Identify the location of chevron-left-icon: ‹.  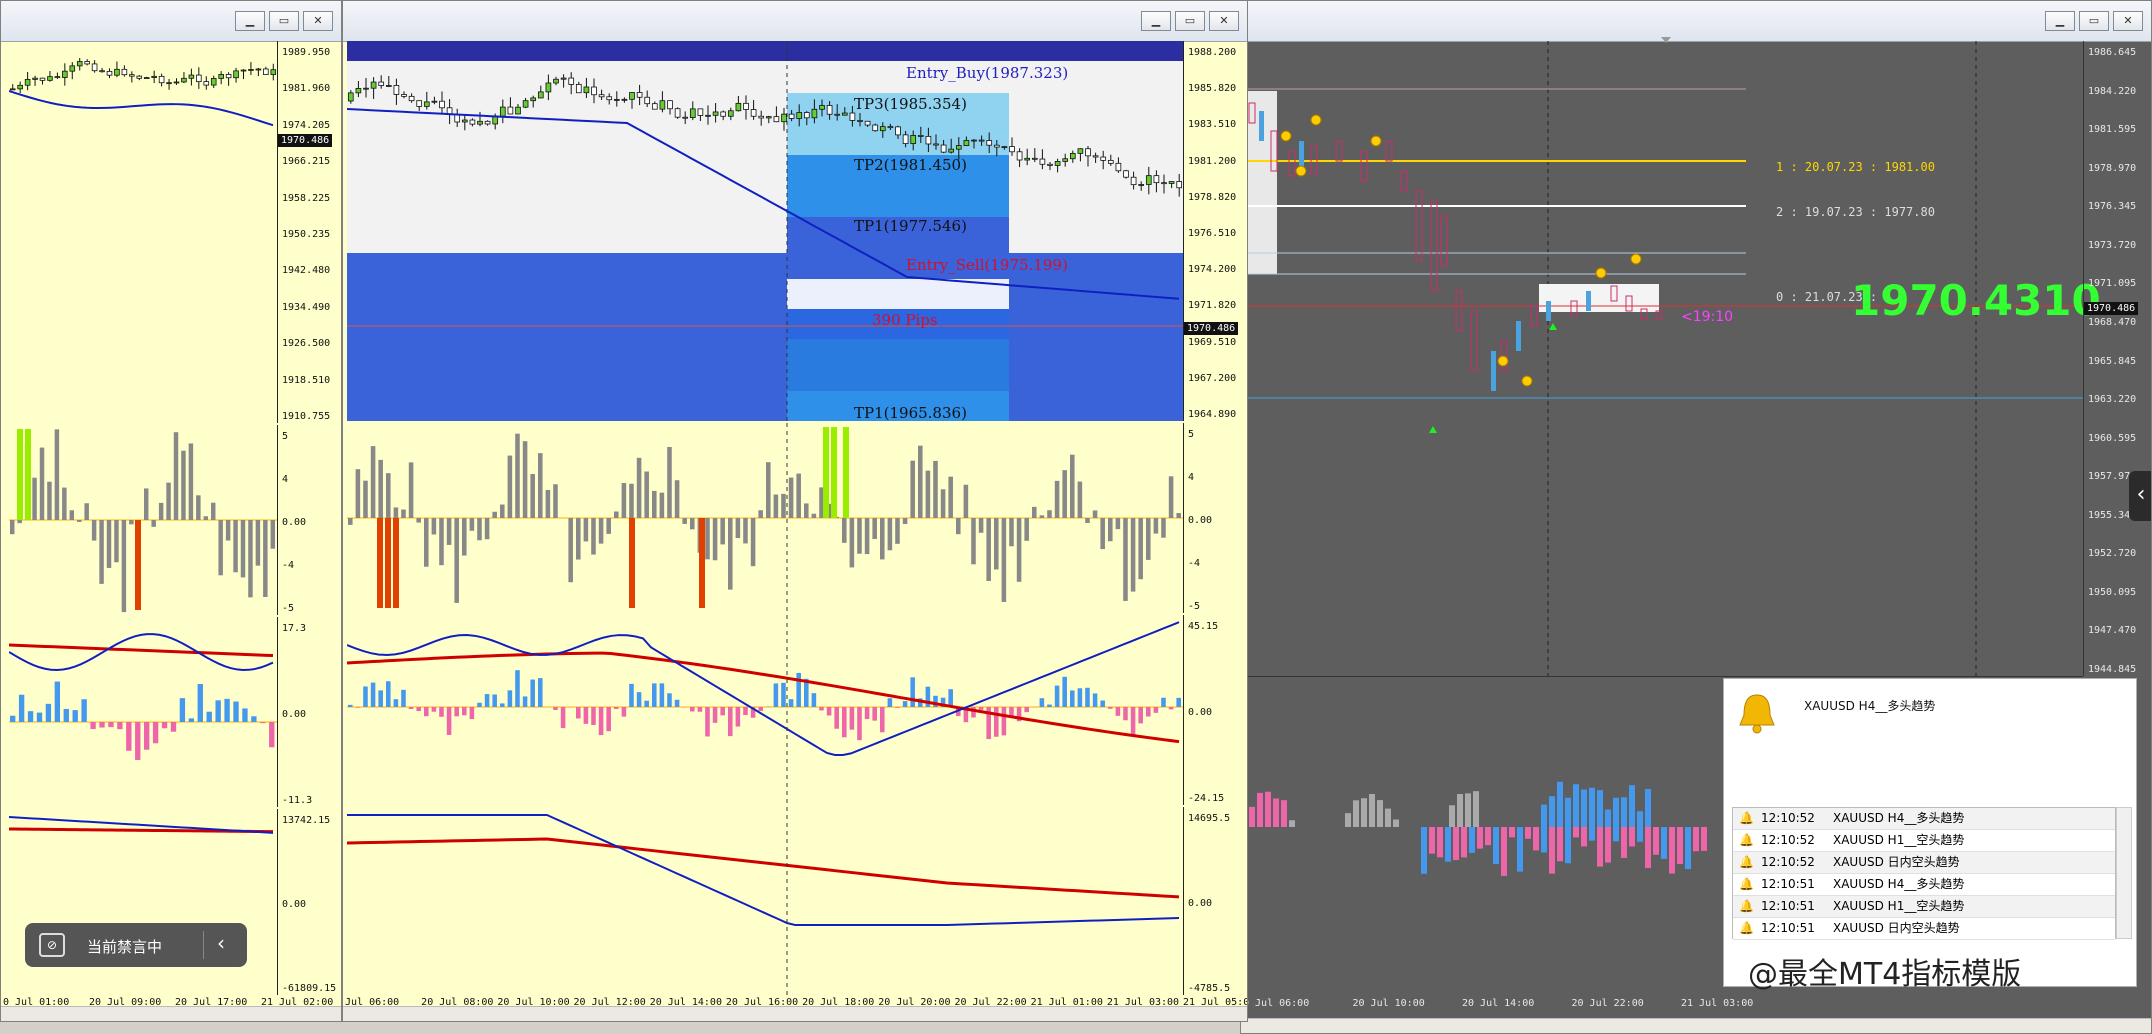
(2140, 496).